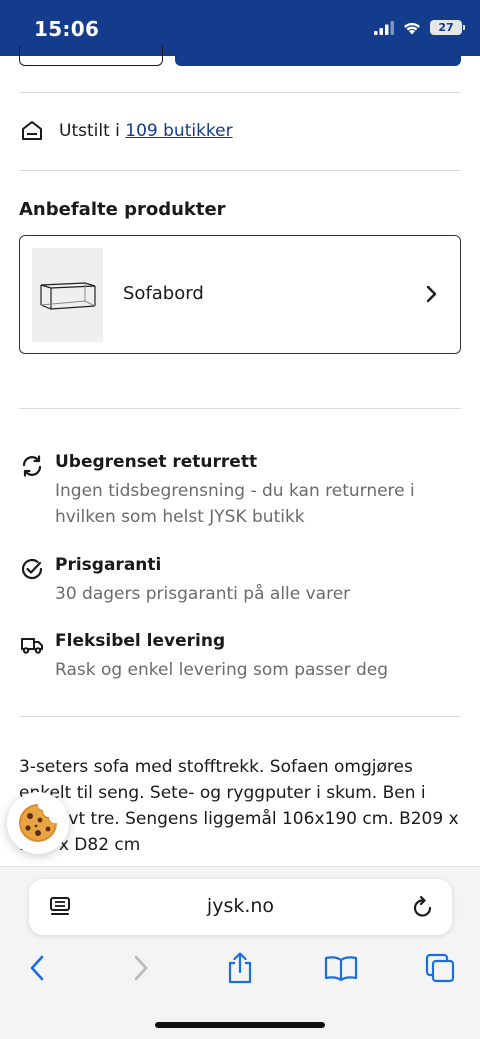 The image size is (480, 1039). What do you see at coordinates (384, 27) in the screenshot?
I see `cellular-signal-icon` at bounding box center [384, 27].